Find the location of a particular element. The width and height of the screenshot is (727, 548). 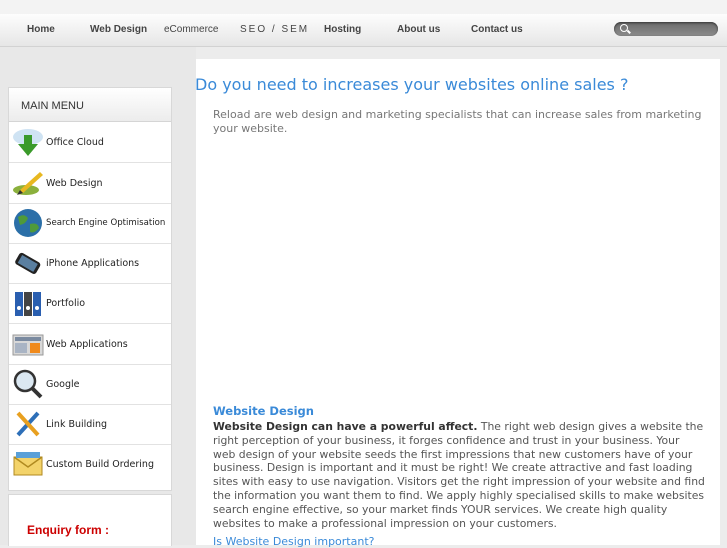

menu-item-iphone: iPhone Applications is located at coordinates (90, 263).